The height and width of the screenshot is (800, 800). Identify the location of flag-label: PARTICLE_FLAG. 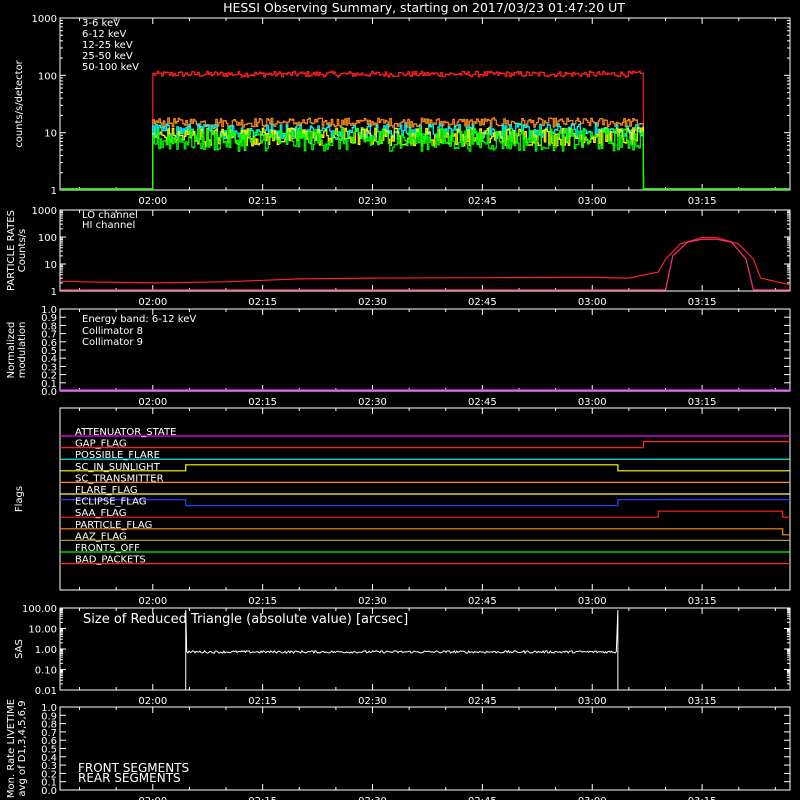
(113, 525).